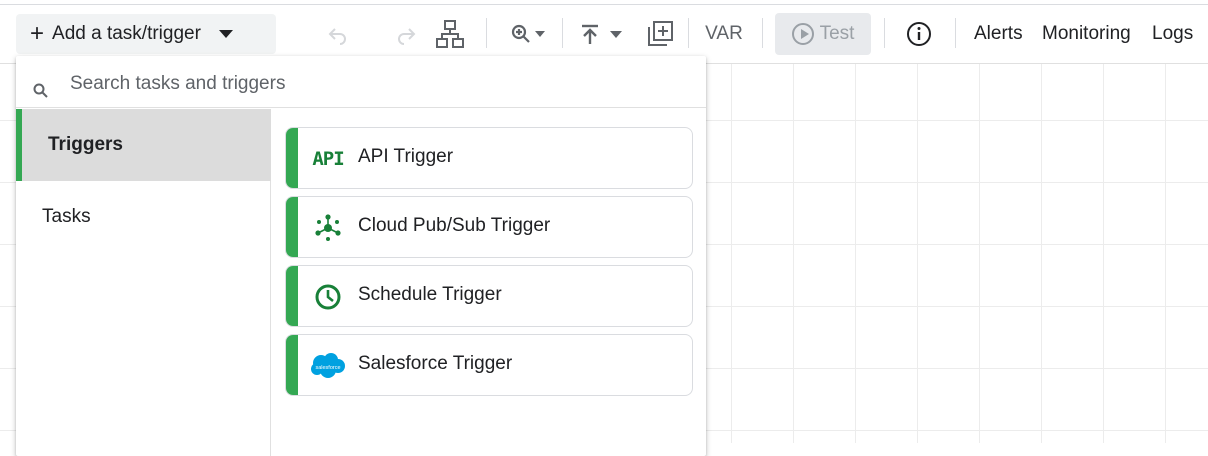 The height and width of the screenshot is (456, 1208). What do you see at coordinates (600, 34) in the screenshot?
I see `upload-menu-button` at bounding box center [600, 34].